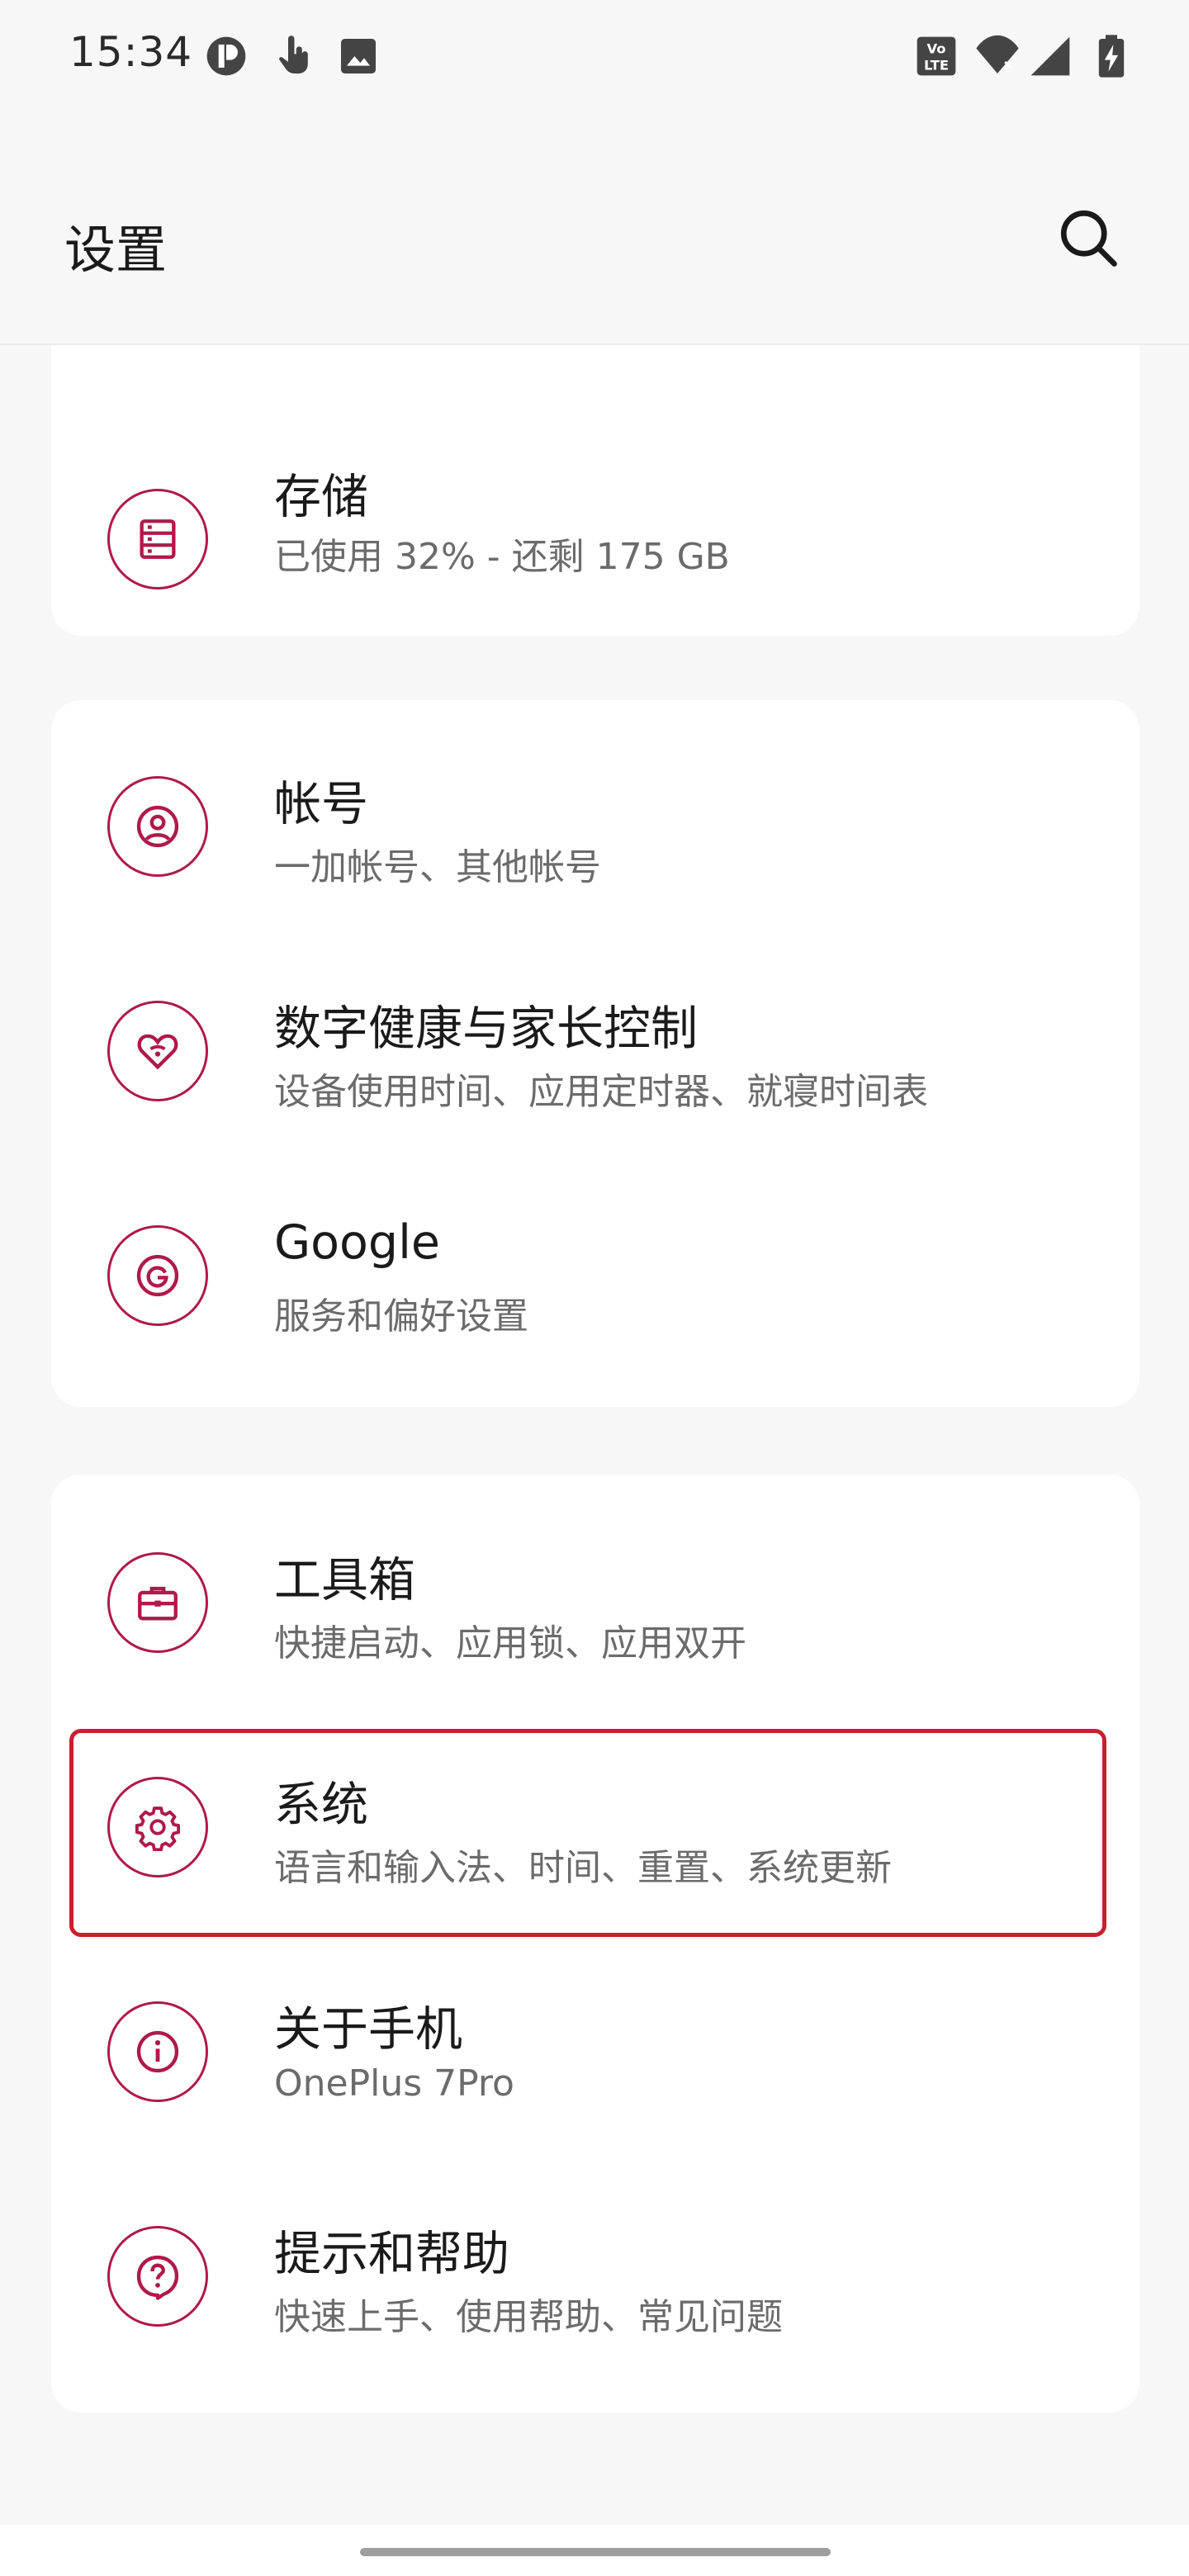  What do you see at coordinates (157, 1827) in the screenshot?
I see `system-gear-icon` at bounding box center [157, 1827].